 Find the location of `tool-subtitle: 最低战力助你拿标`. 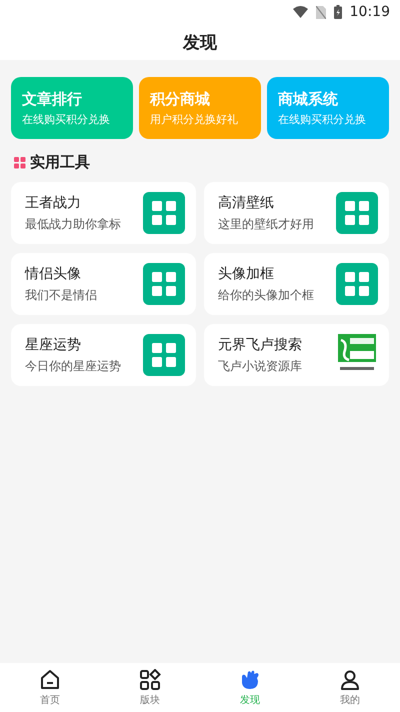

tool-subtitle: 最低战力助你拿标 is located at coordinates (73, 224).